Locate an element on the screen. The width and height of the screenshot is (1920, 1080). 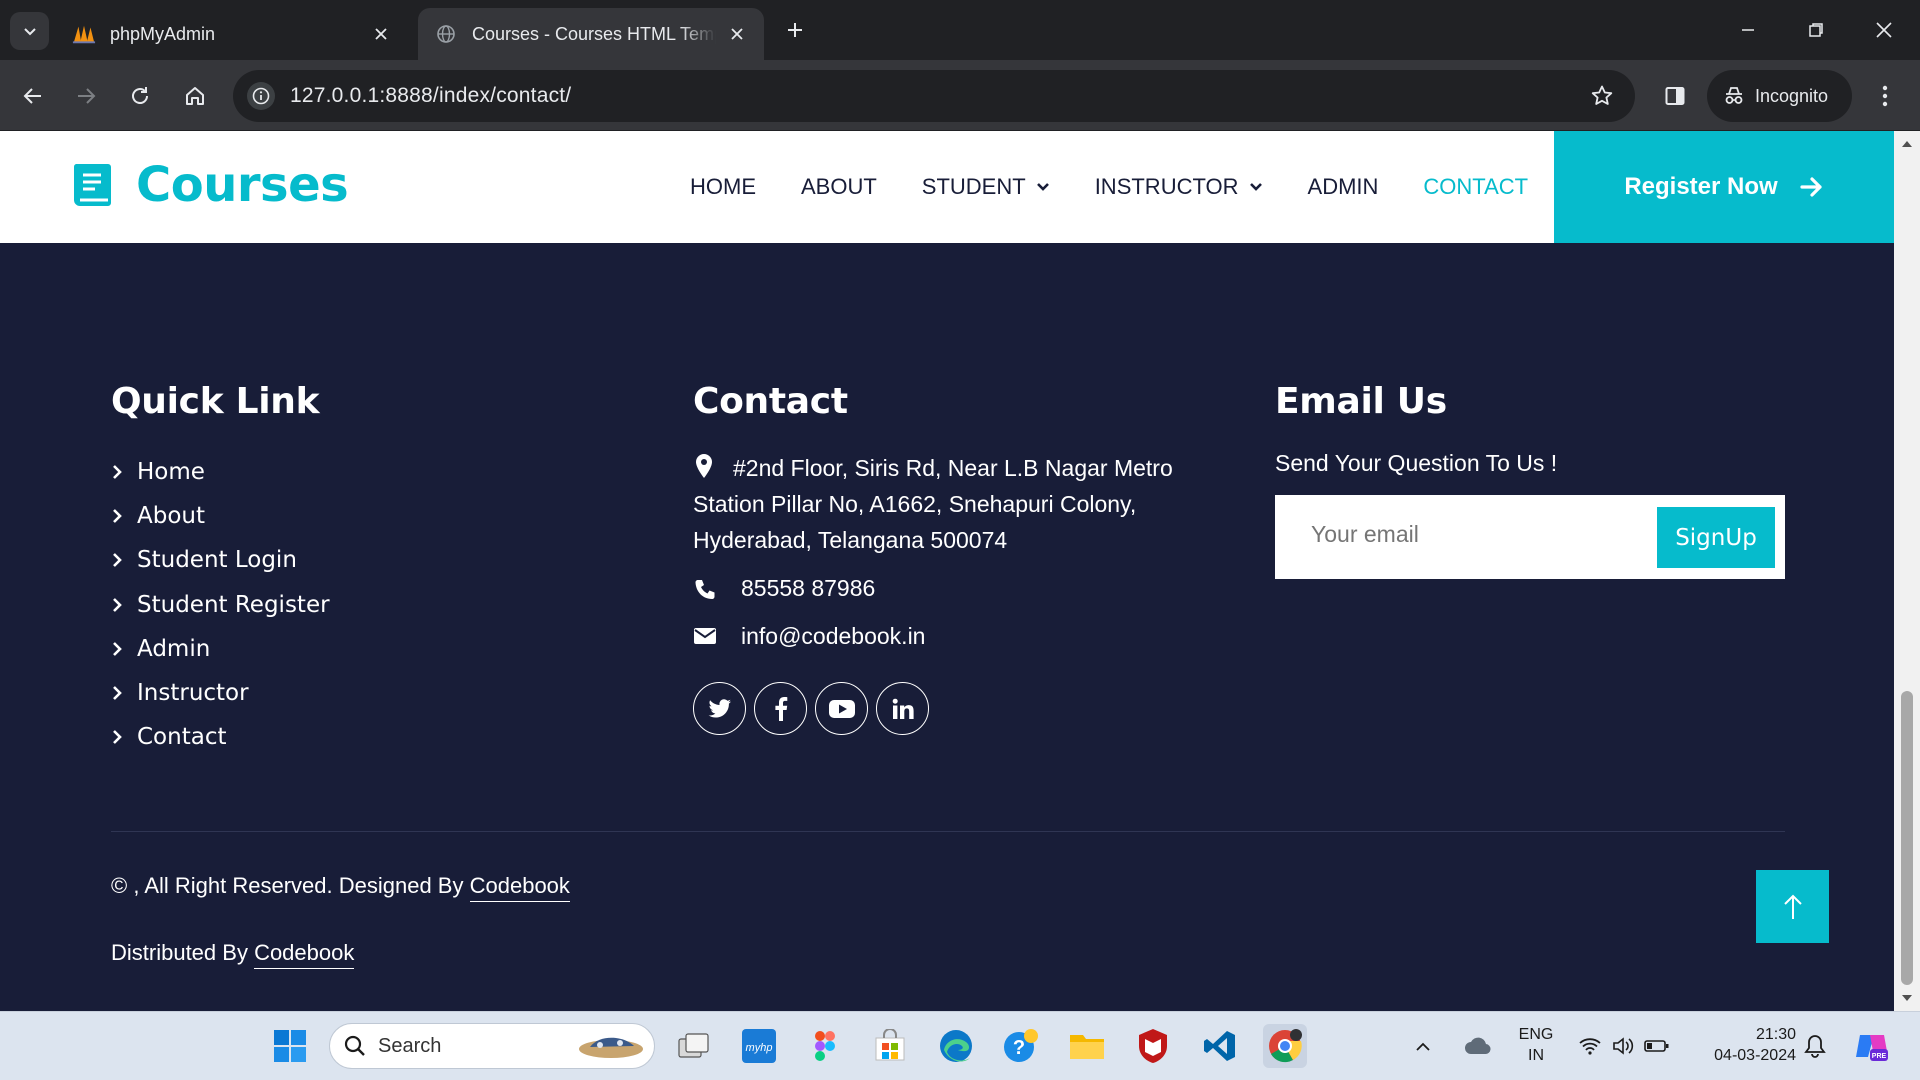
side-panel-button is located at coordinates (1675, 96).